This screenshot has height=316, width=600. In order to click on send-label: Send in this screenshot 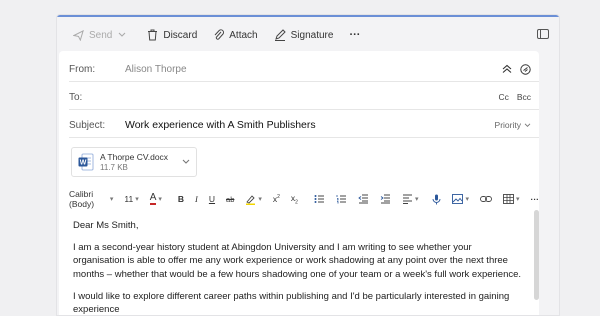, I will do `click(101, 35)`.